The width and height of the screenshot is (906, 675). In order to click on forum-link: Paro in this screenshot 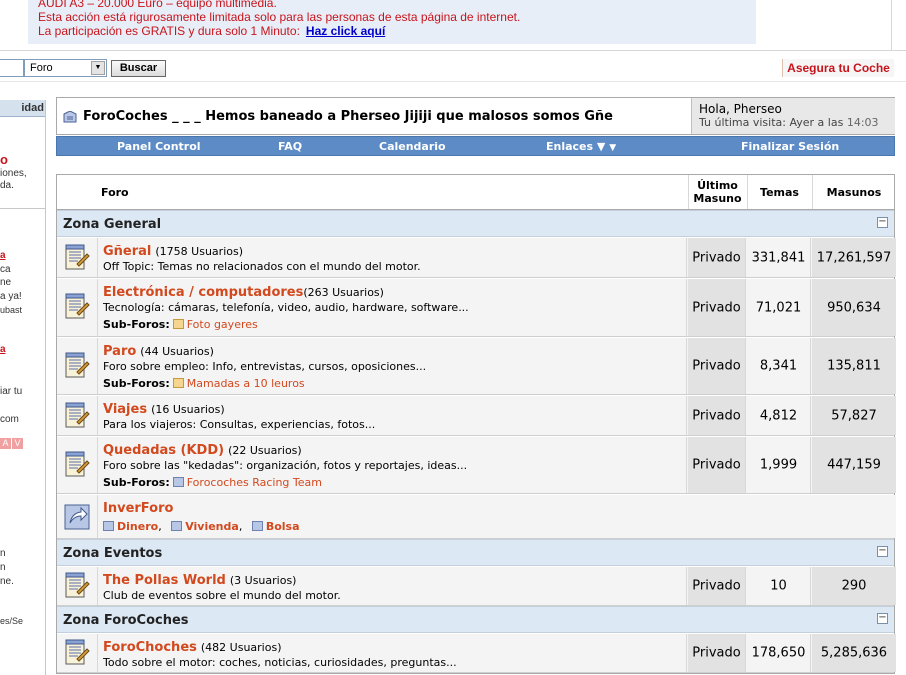, I will do `click(119, 351)`.